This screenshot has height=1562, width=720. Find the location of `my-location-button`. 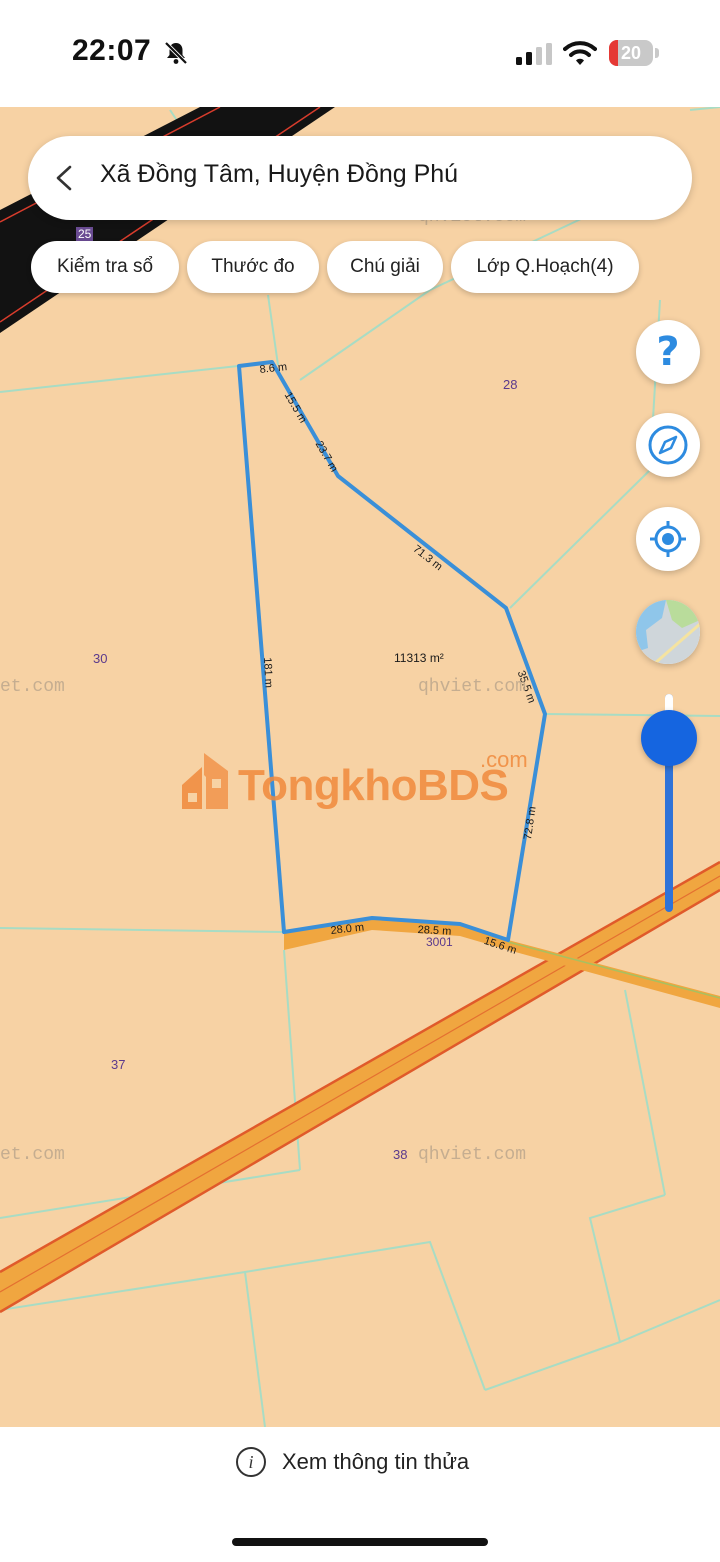

my-location-button is located at coordinates (668, 539).